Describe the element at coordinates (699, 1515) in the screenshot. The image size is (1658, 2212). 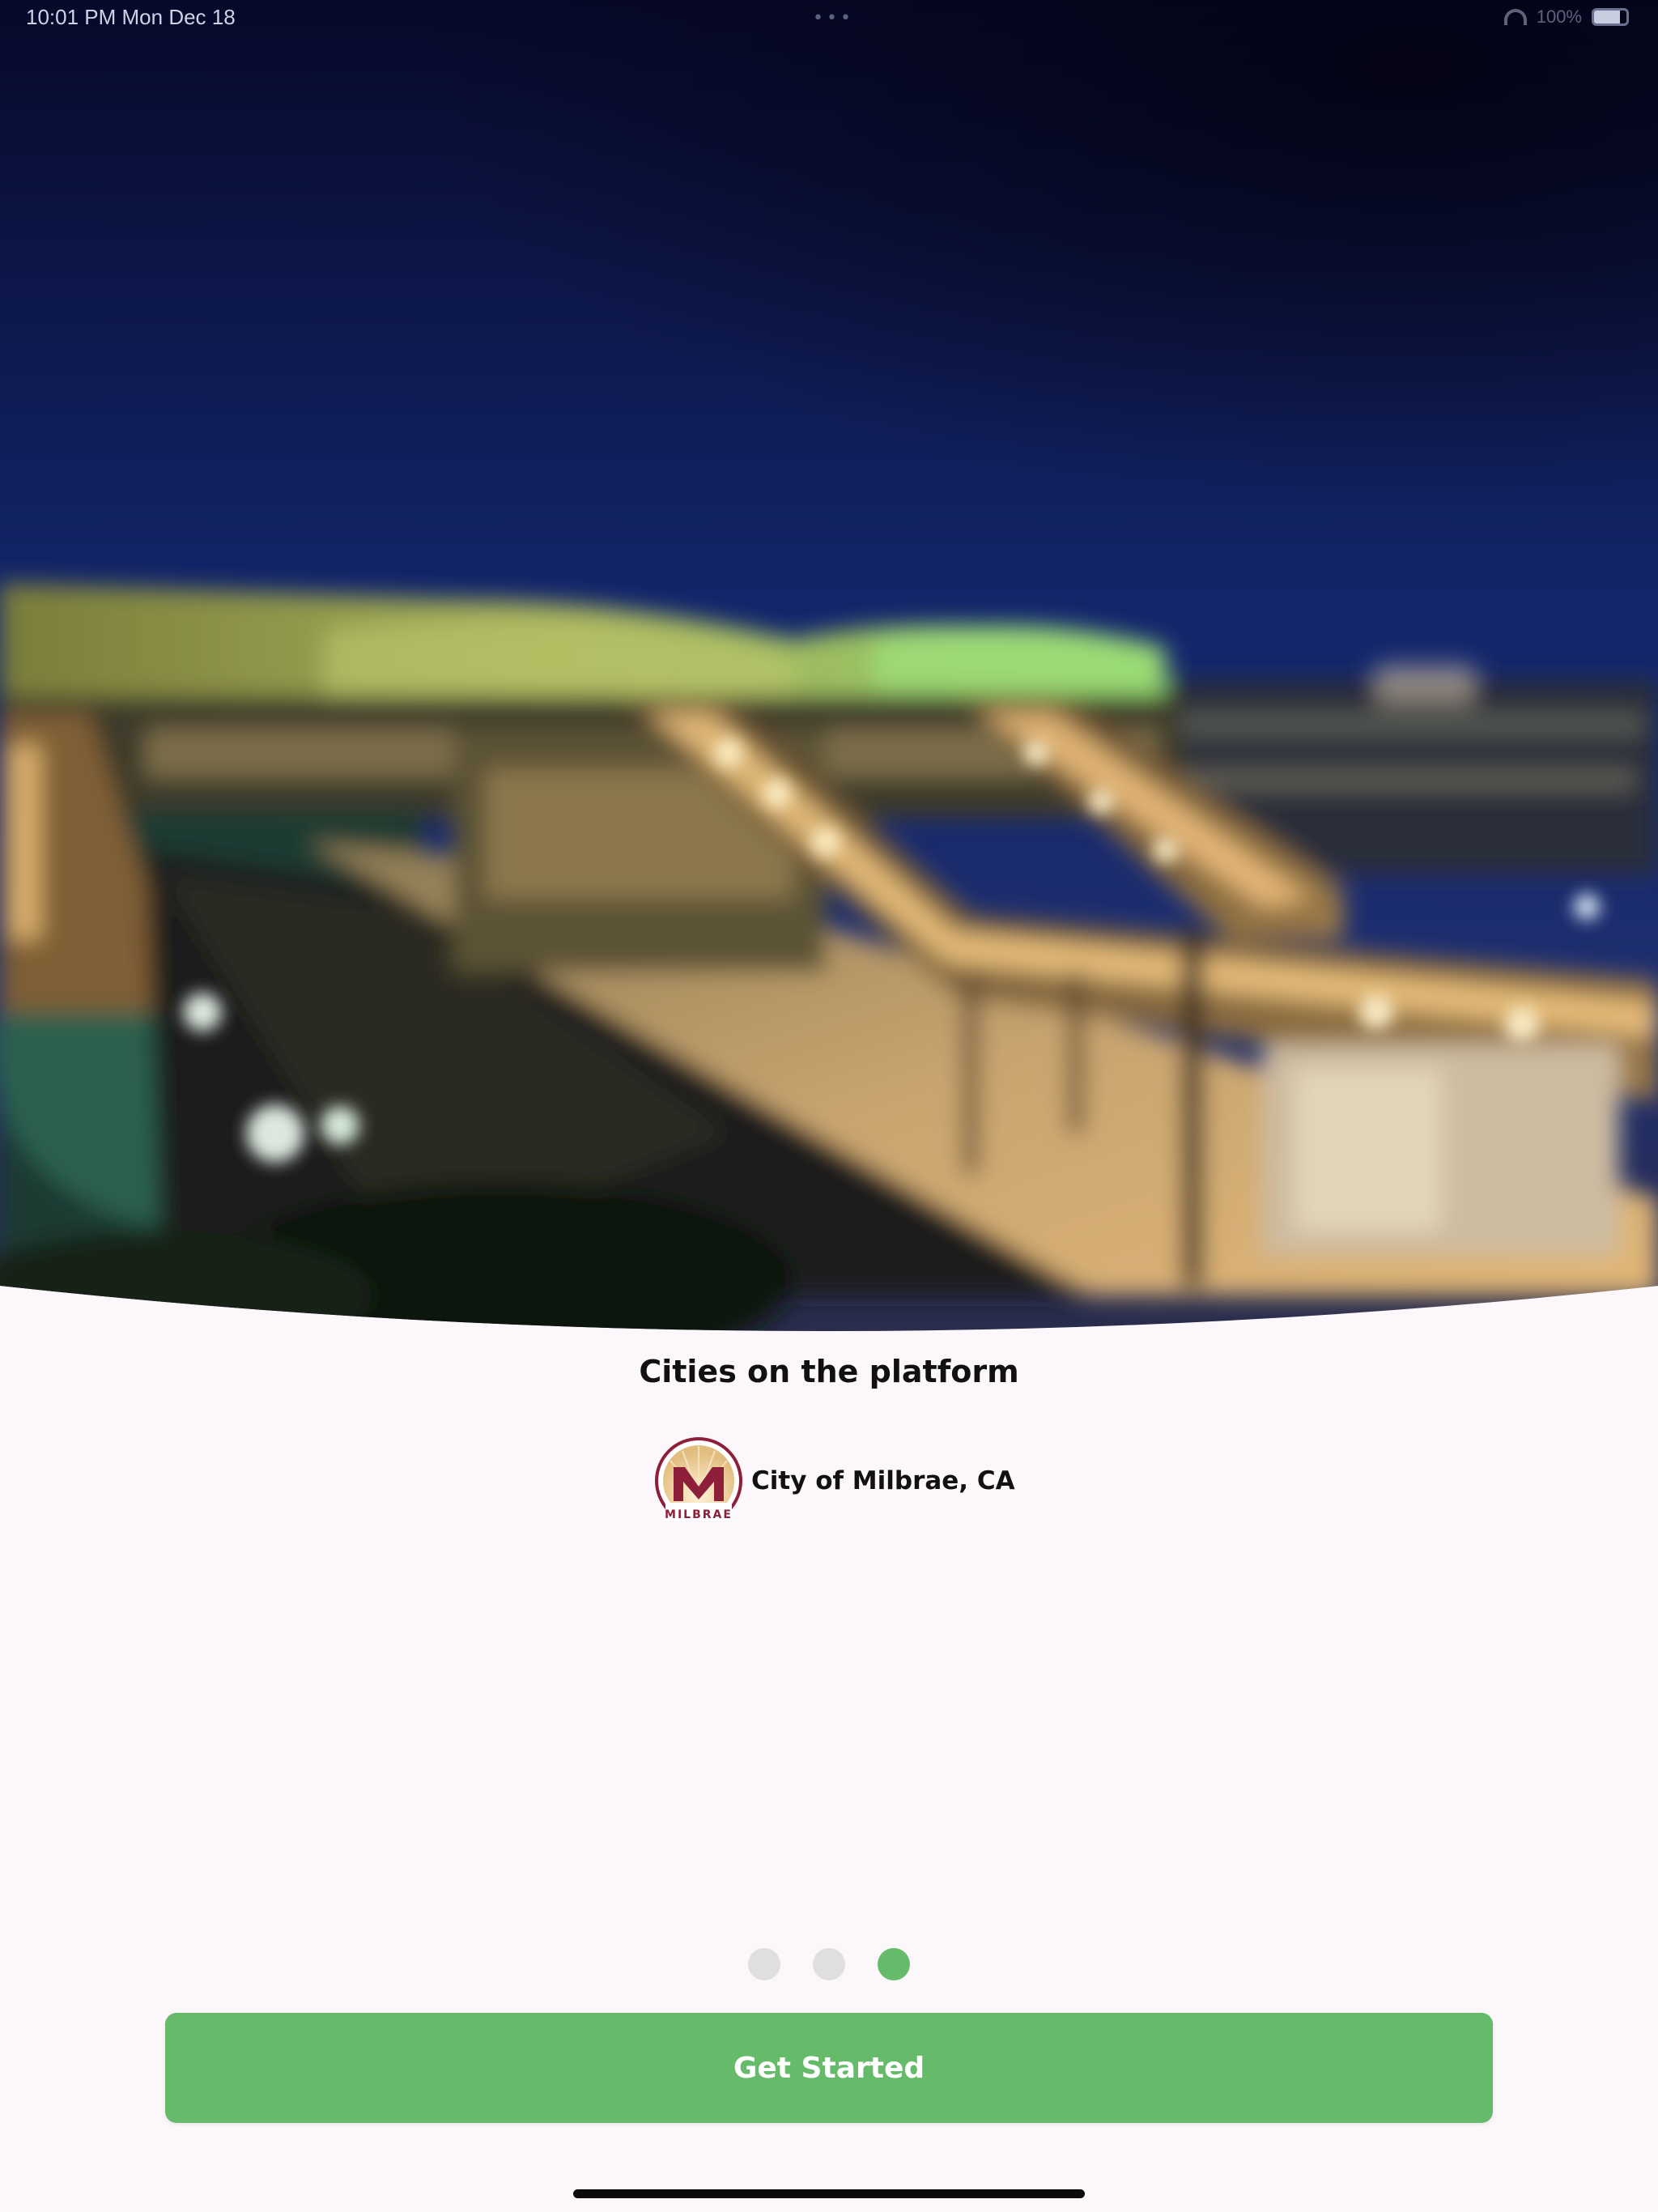
I see `logo-text: MILBRAE` at that location.